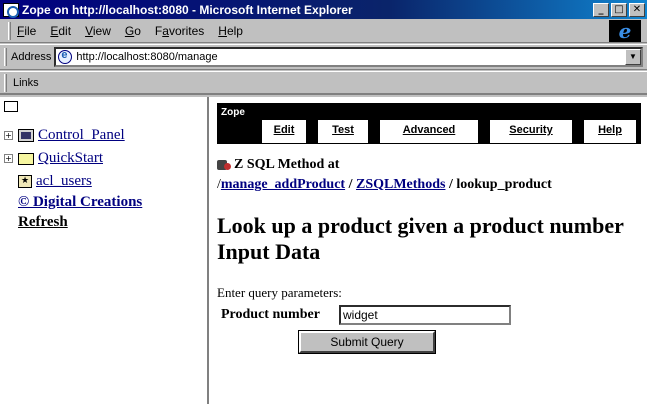 This screenshot has width=647, height=404. Describe the element at coordinates (230, 31) in the screenshot. I see `menu-help: Help` at that location.